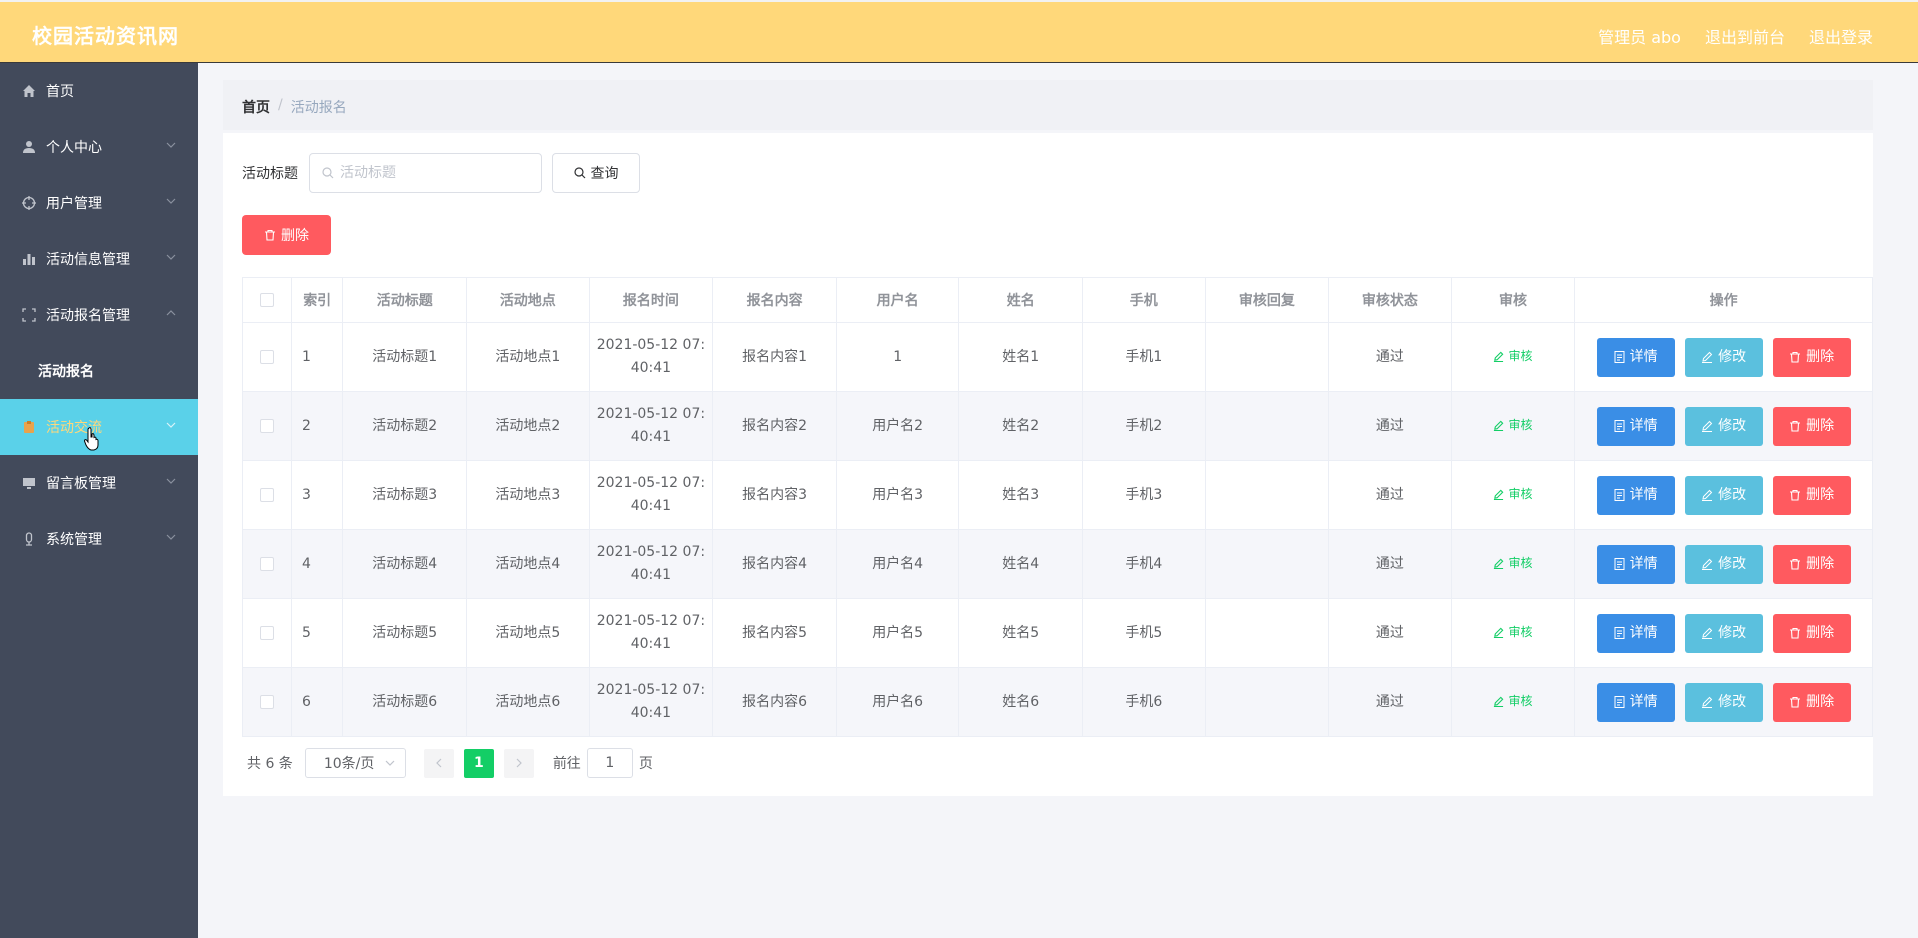 Image resolution: width=1918 pixels, height=938 pixels. I want to click on chevron-down-icon, so click(171, 145).